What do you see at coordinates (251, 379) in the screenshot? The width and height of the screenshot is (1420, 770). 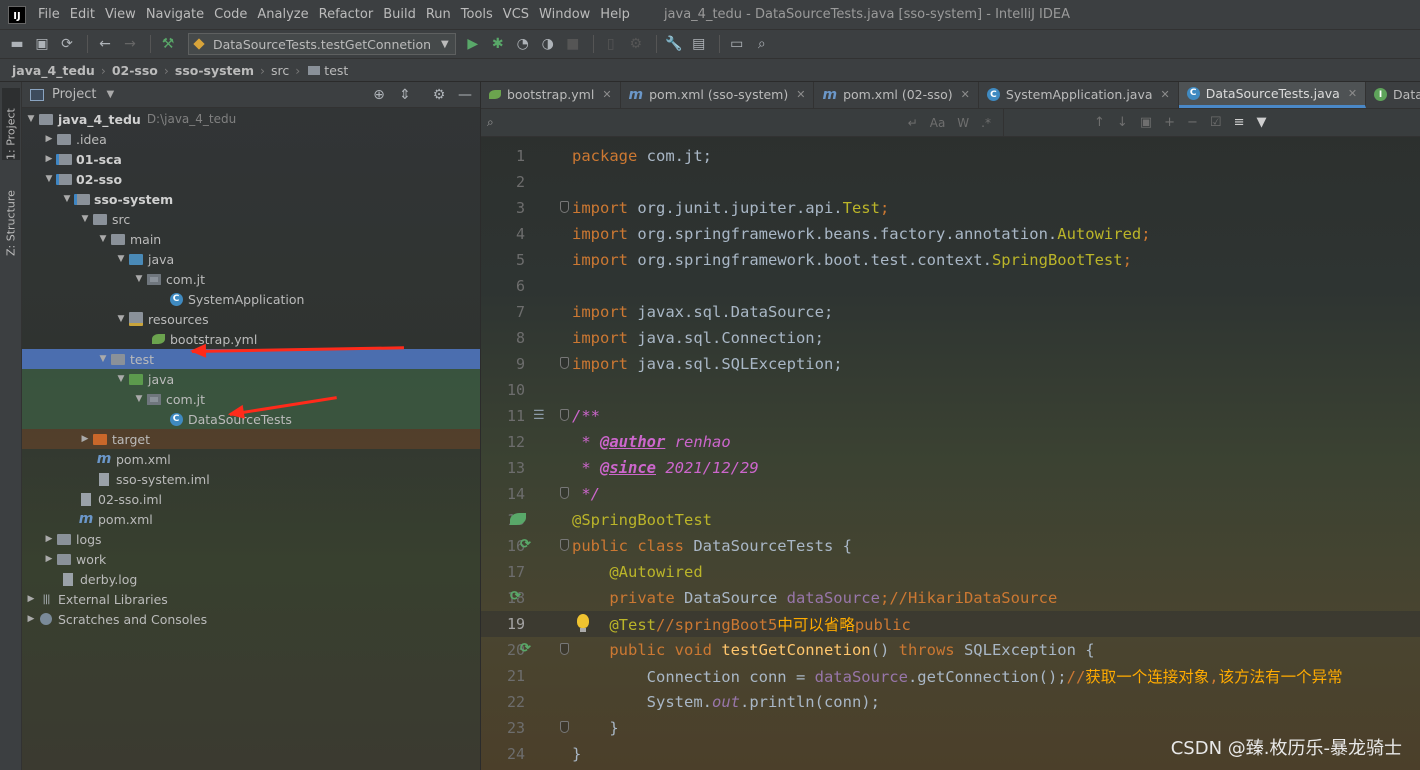 I see `tree-item-java-test: ▼ java` at bounding box center [251, 379].